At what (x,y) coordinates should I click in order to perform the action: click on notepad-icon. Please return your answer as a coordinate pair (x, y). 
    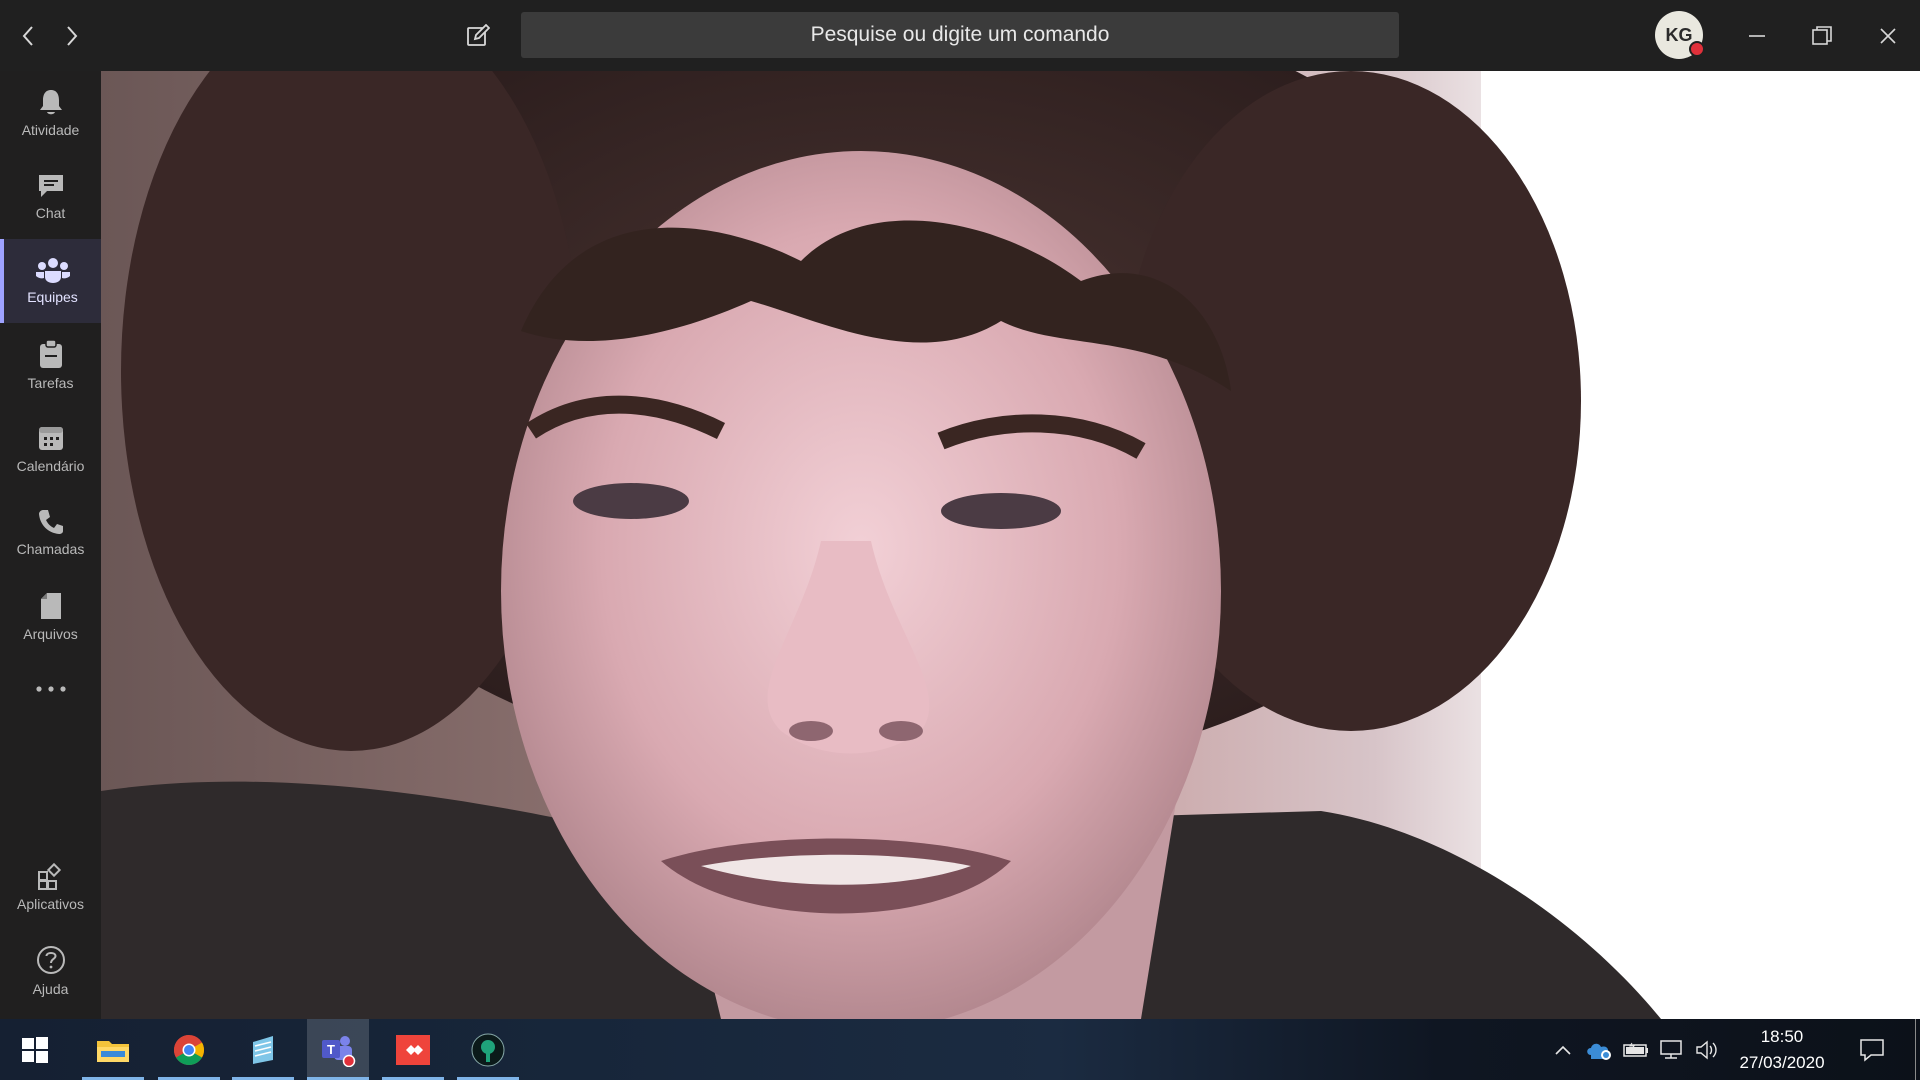
    Looking at the image, I should click on (263, 1049).